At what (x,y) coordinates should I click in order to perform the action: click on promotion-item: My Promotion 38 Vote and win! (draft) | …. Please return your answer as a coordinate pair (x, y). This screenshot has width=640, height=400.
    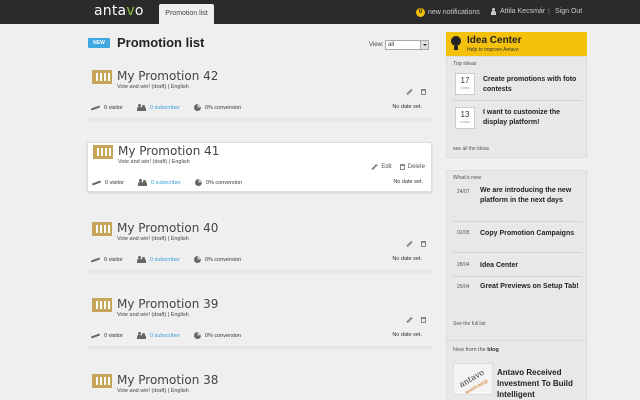
    Looking at the image, I should click on (259, 386).